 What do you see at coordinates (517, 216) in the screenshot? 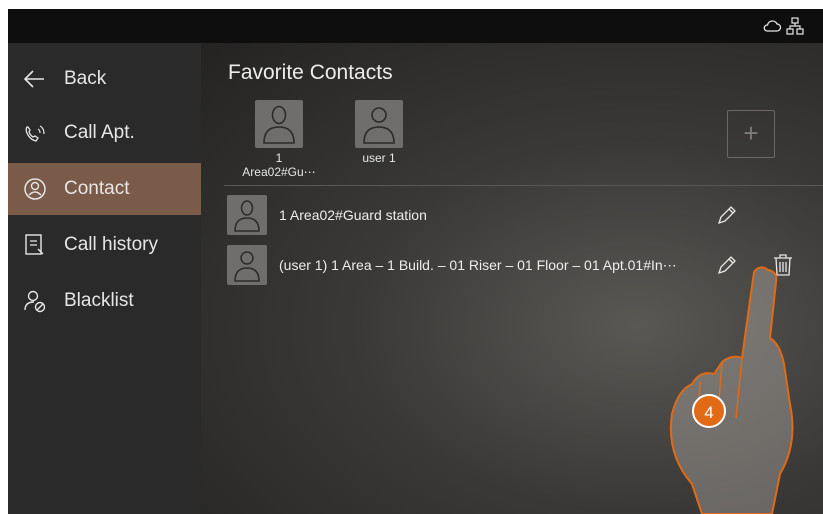
I see `contact-row: 1 Area02#Guard station` at bounding box center [517, 216].